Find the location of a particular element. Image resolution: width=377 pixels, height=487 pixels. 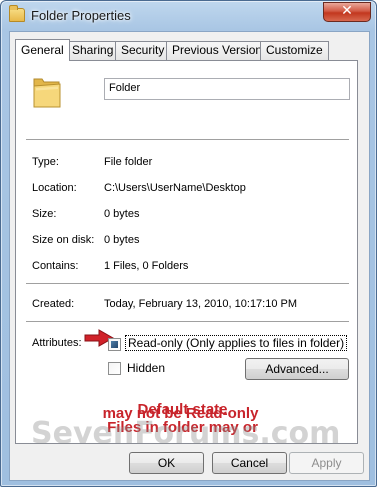

size-label: Size: is located at coordinates (44, 214).